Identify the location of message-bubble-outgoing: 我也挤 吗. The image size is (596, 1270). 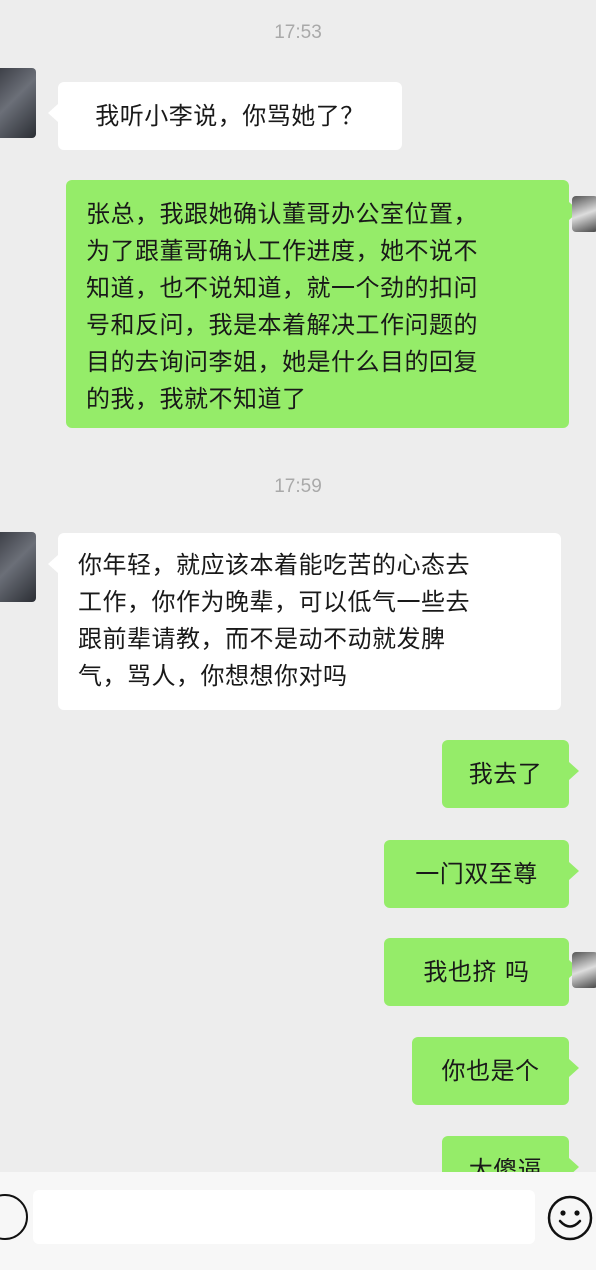
(481, 972).